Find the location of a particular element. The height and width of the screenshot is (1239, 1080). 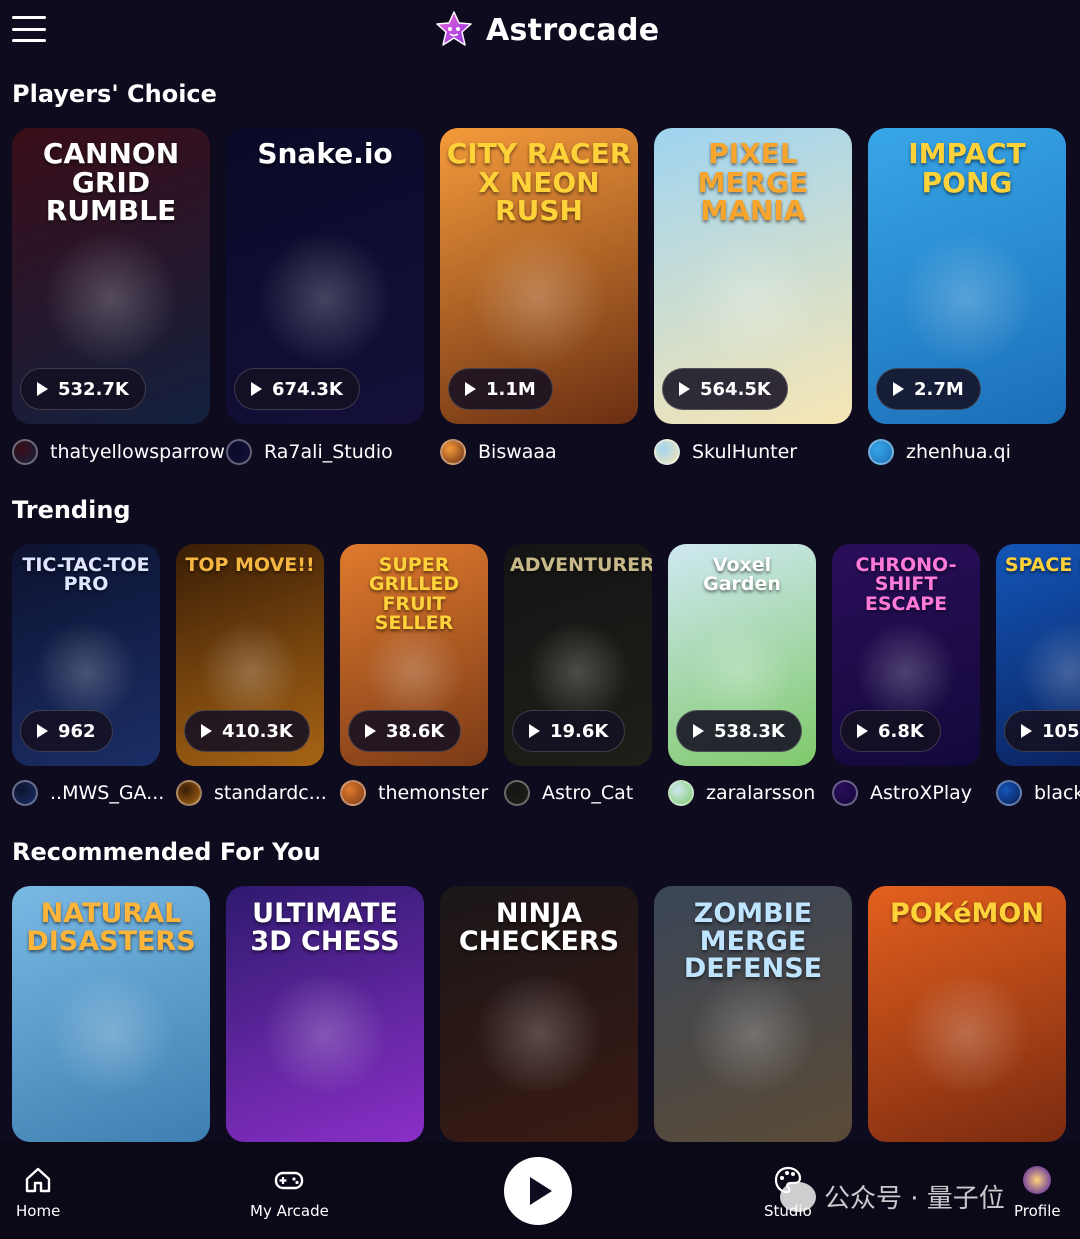

creator-link: Ra7ali_Studio is located at coordinates (309, 452).